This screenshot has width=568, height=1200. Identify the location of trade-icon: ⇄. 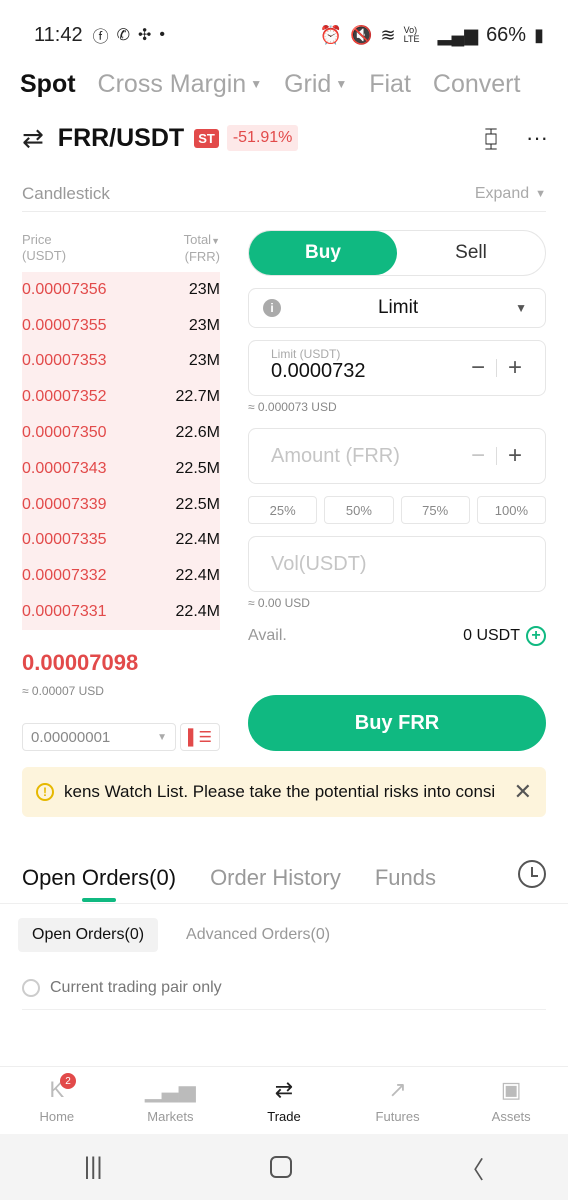
(284, 1089).